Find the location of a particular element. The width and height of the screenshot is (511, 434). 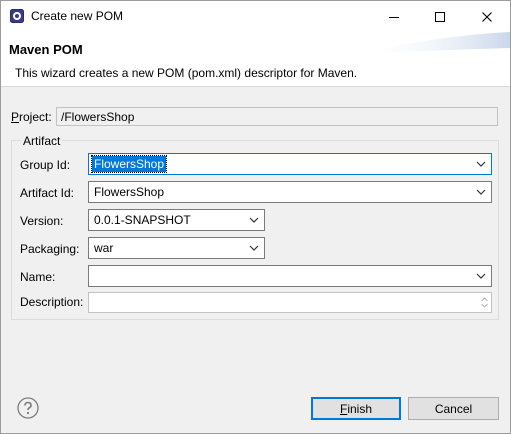

group-id-value: FlowersShop is located at coordinates (129, 164).